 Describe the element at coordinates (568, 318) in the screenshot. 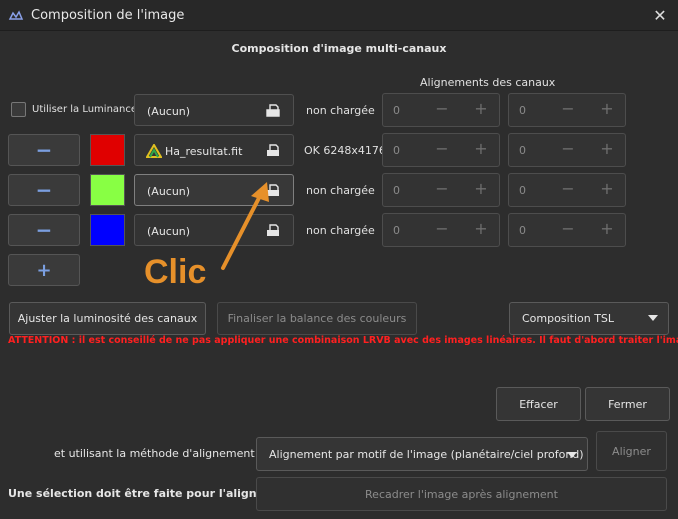

I see `select-value: Composition TSL` at that location.